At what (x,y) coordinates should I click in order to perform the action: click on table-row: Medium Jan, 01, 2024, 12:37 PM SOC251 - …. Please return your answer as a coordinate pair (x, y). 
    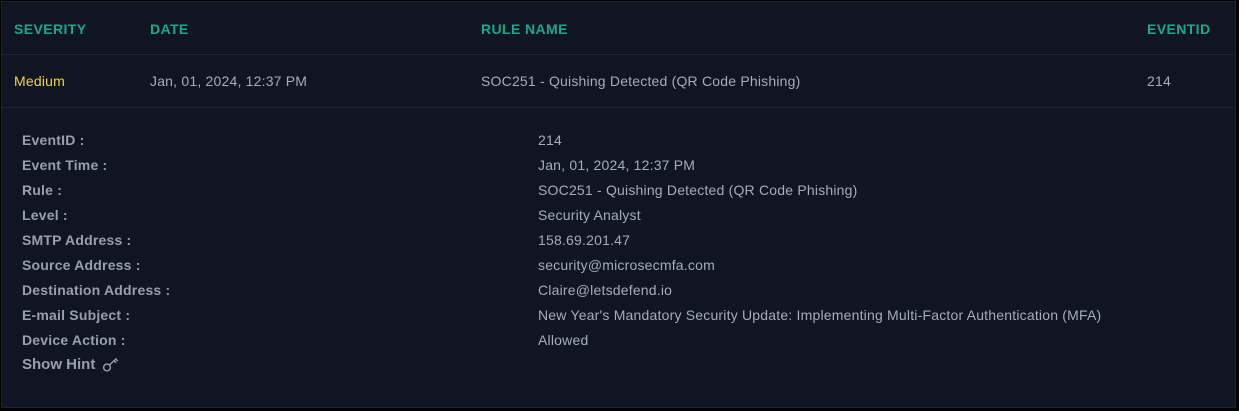
    Looking at the image, I should click on (618, 81).